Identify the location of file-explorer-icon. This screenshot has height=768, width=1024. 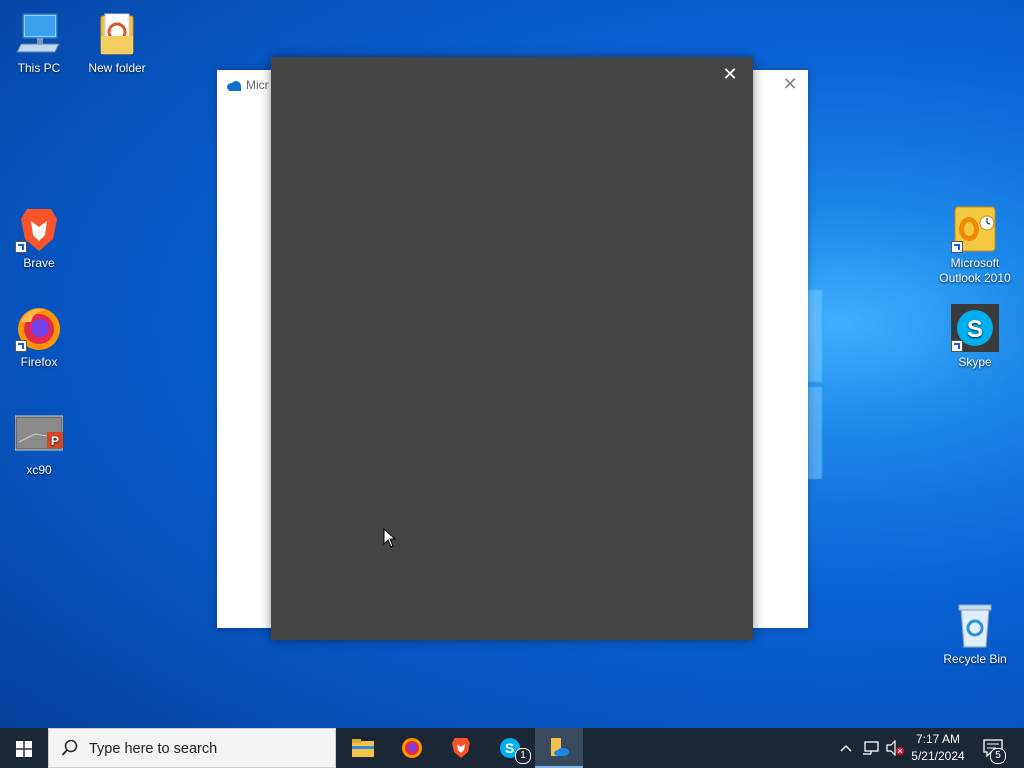
(363, 750).